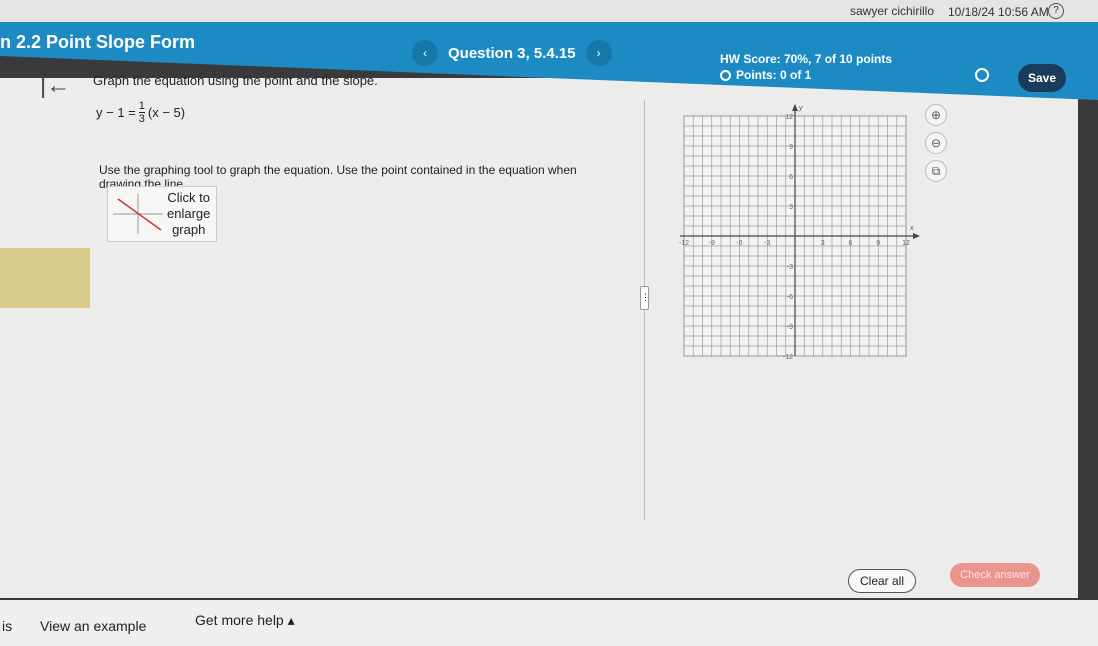  I want to click on x-tick-label: -6, so click(739, 243).